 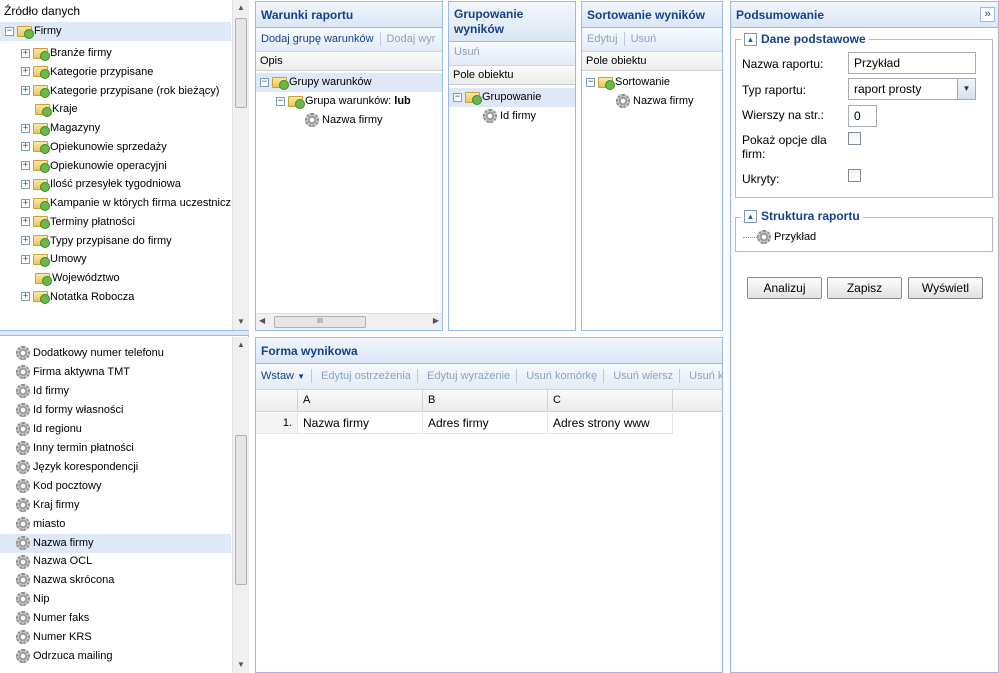 I want to click on remove-cell-button: Usuń komórkę, so click(x=561, y=376).